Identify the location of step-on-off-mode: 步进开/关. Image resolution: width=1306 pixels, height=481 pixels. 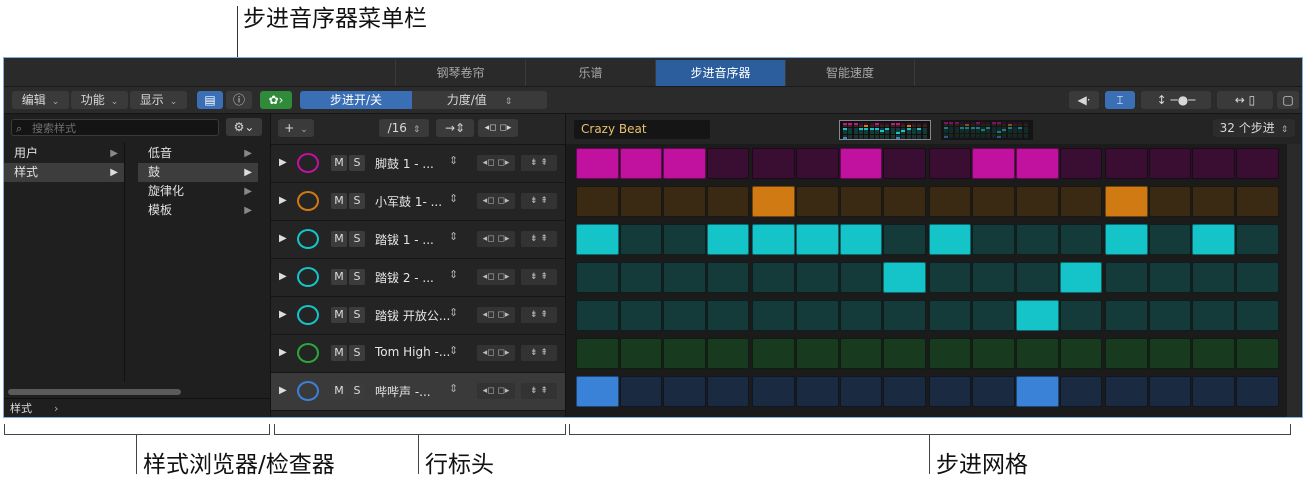
(356, 100).